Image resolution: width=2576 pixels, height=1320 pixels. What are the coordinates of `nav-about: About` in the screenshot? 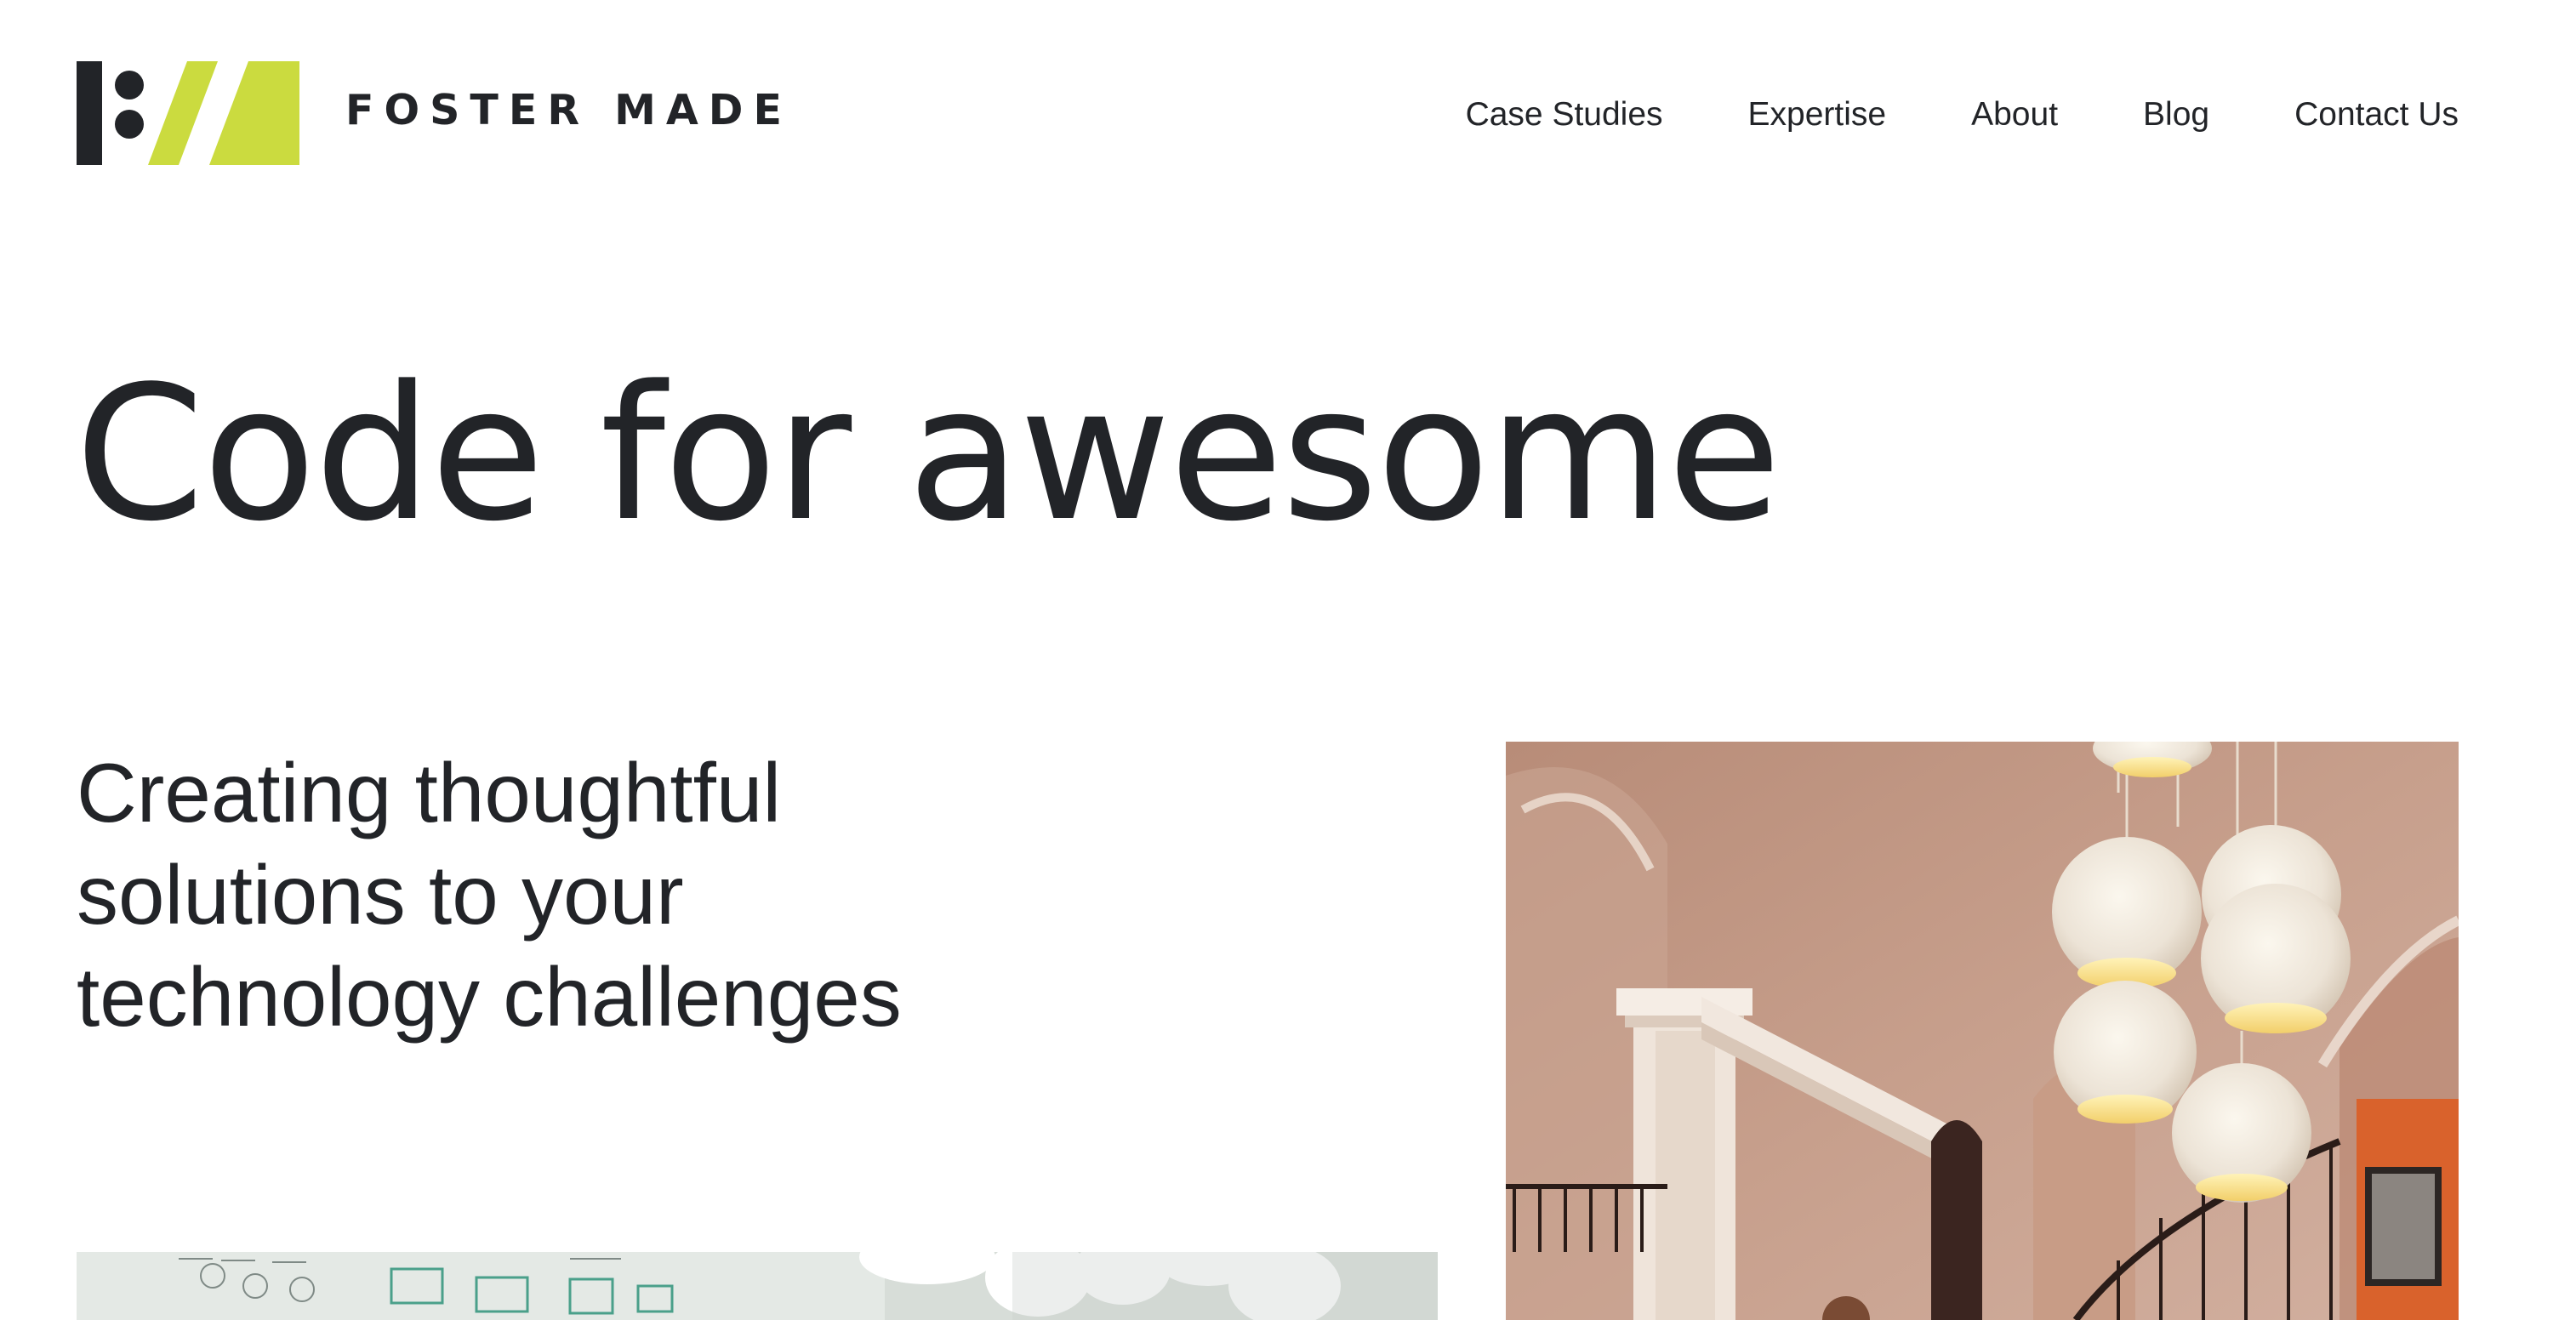 It's located at (2014, 115).